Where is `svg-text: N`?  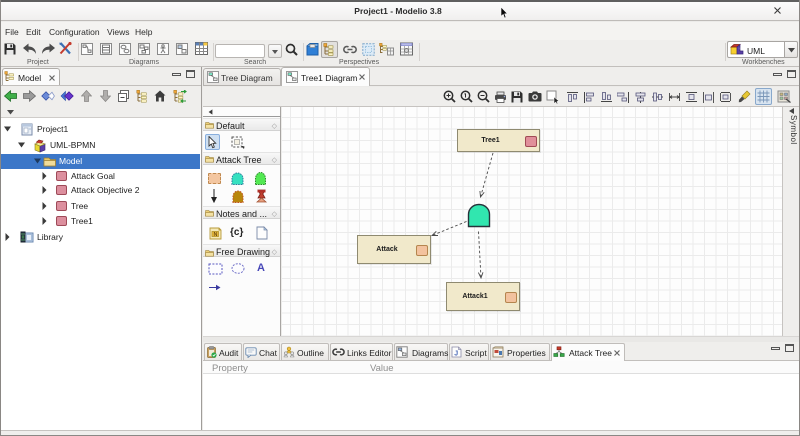 svg-text: N is located at coordinates (216, 235).